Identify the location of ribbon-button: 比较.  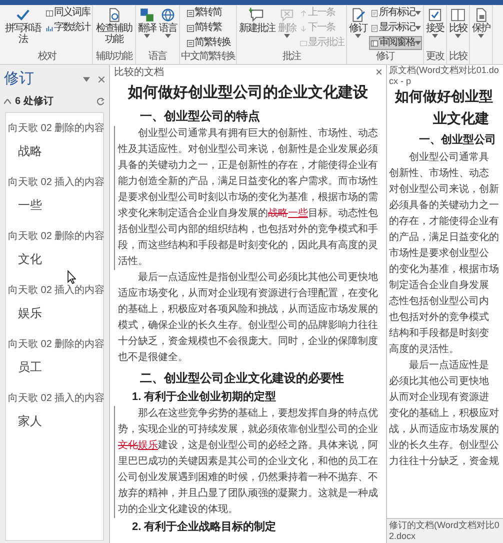
(458, 22).